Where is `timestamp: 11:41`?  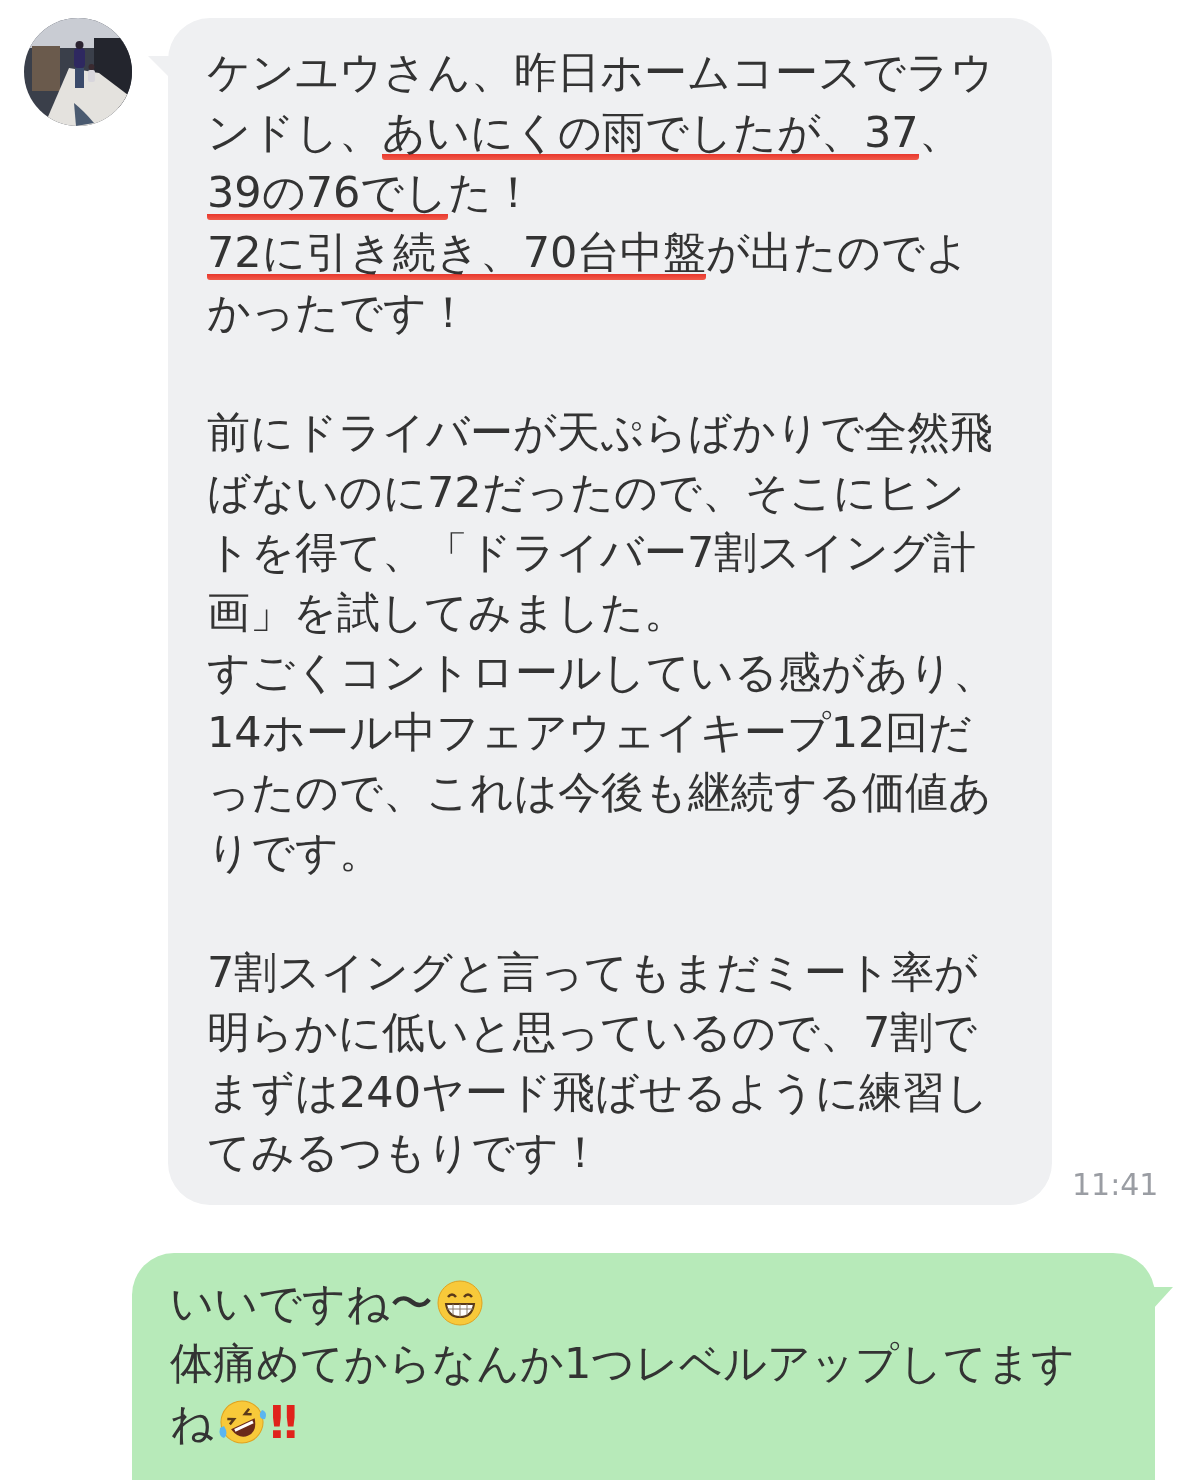
timestamp: 11:41 is located at coordinates (1115, 1185).